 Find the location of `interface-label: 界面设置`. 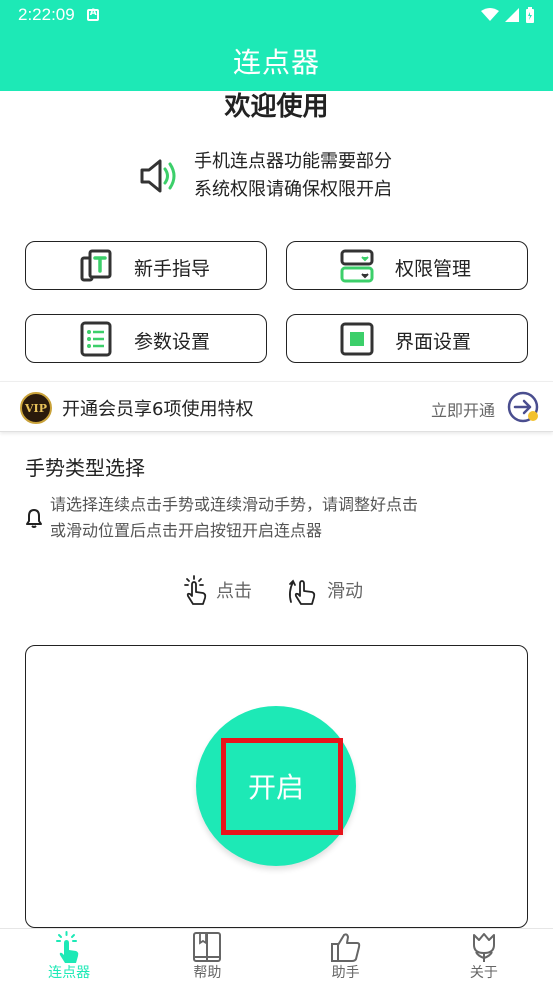

interface-label: 界面设置 is located at coordinates (433, 342).